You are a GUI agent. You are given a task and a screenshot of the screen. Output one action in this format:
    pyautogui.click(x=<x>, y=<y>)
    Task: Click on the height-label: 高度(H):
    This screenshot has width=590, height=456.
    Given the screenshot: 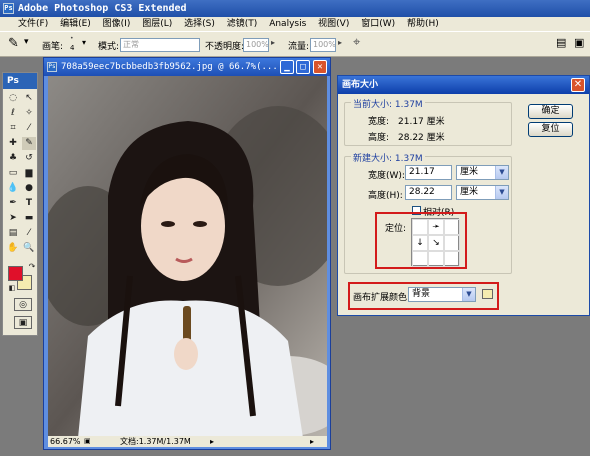 What is the action you would take?
    pyautogui.click(x=385, y=196)
    